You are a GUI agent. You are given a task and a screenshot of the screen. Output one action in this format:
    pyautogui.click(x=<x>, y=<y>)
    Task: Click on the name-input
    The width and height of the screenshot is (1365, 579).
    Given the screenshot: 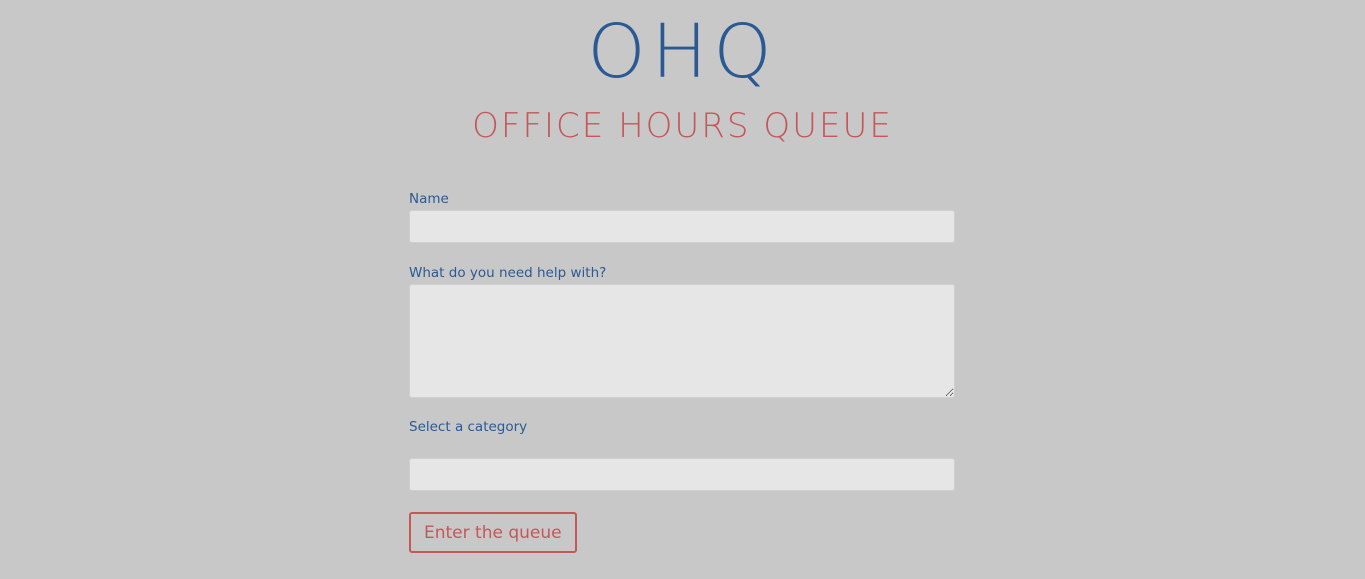 What is the action you would take?
    pyautogui.click(x=682, y=226)
    